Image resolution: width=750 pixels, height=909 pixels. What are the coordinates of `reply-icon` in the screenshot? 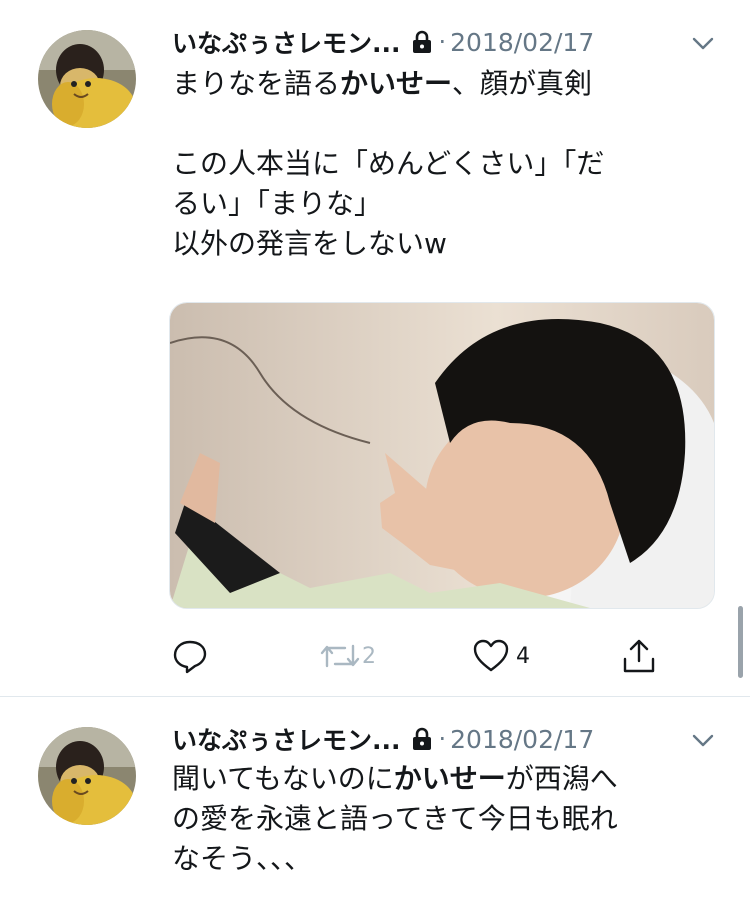 It's located at (190, 657).